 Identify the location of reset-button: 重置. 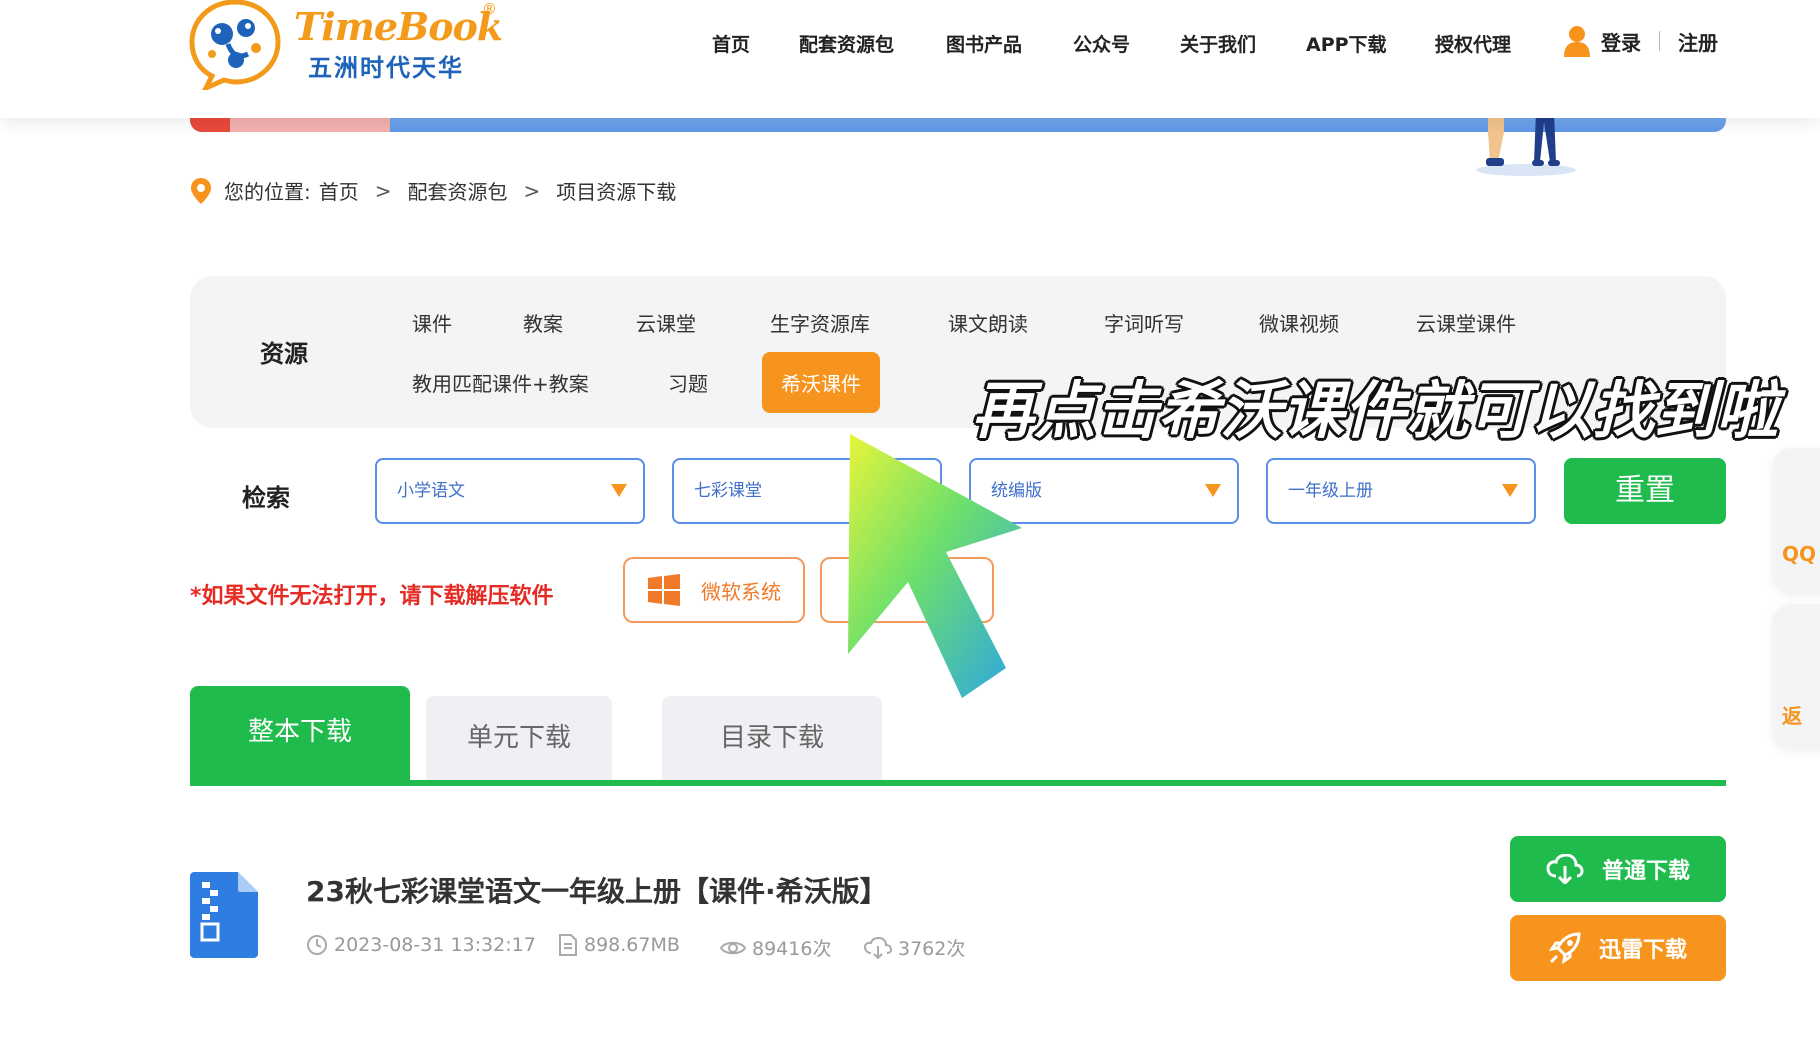
(1645, 491).